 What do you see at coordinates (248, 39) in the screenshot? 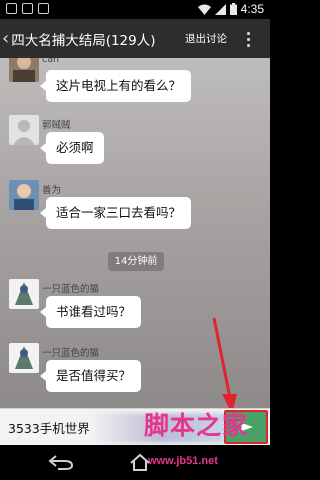
I see `overflow-menu-icon` at bounding box center [248, 39].